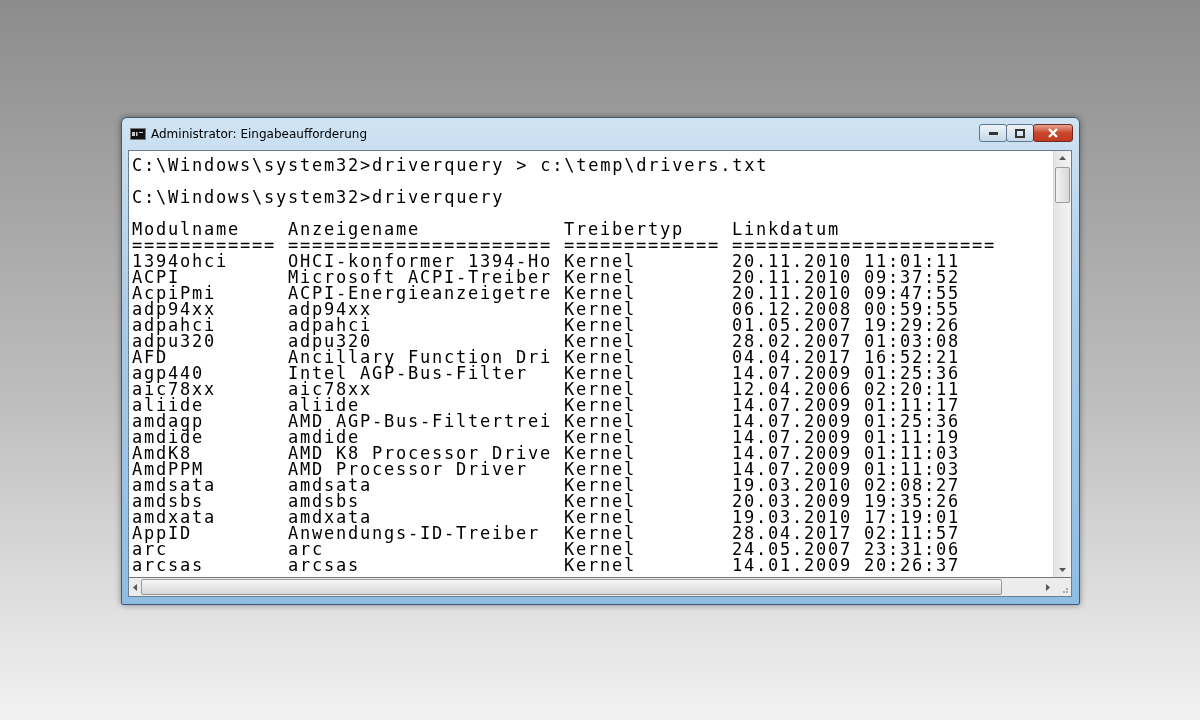  I want to click on table-cell: Ancillary Function Dri, so click(420, 357).